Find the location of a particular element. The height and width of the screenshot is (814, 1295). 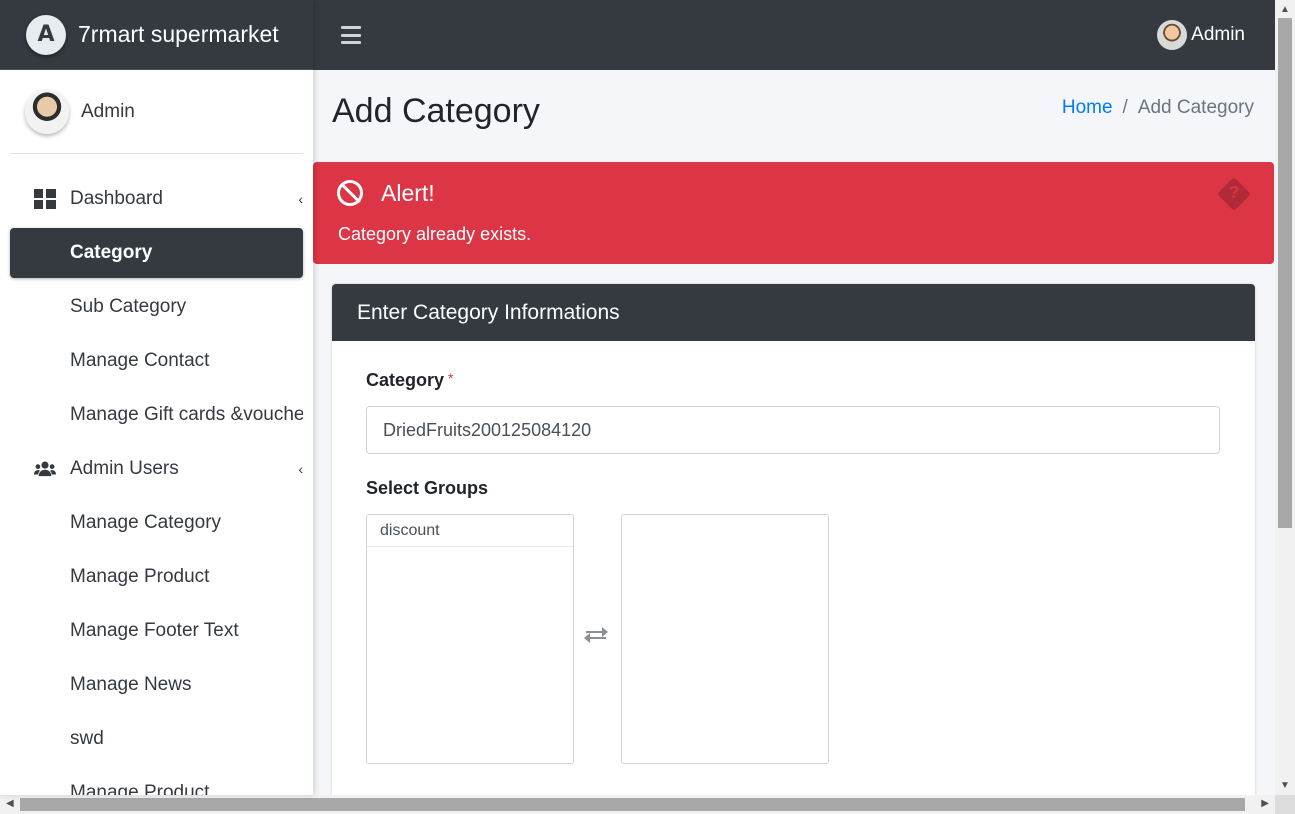

sidebar-item-manage-contact: Manage Contact is located at coordinates (156, 361).